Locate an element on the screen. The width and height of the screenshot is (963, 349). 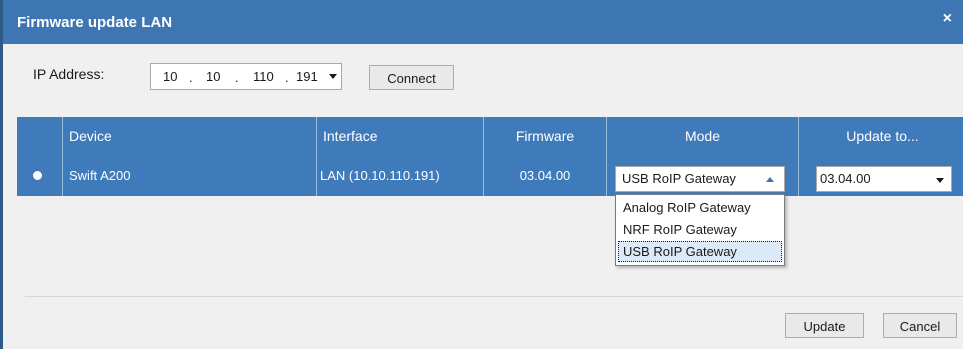
ip-octet-2: 10 is located at coordinates (213, 76).